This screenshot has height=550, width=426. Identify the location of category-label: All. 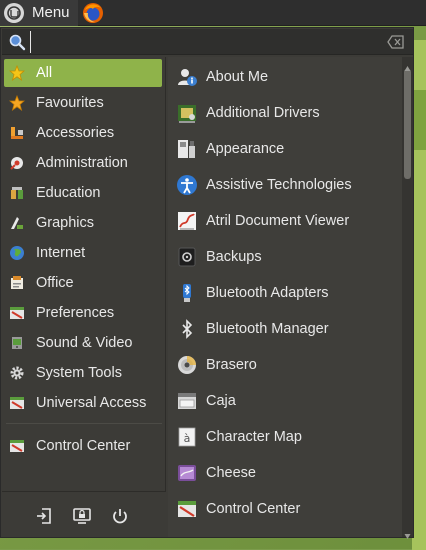
(44, 73).